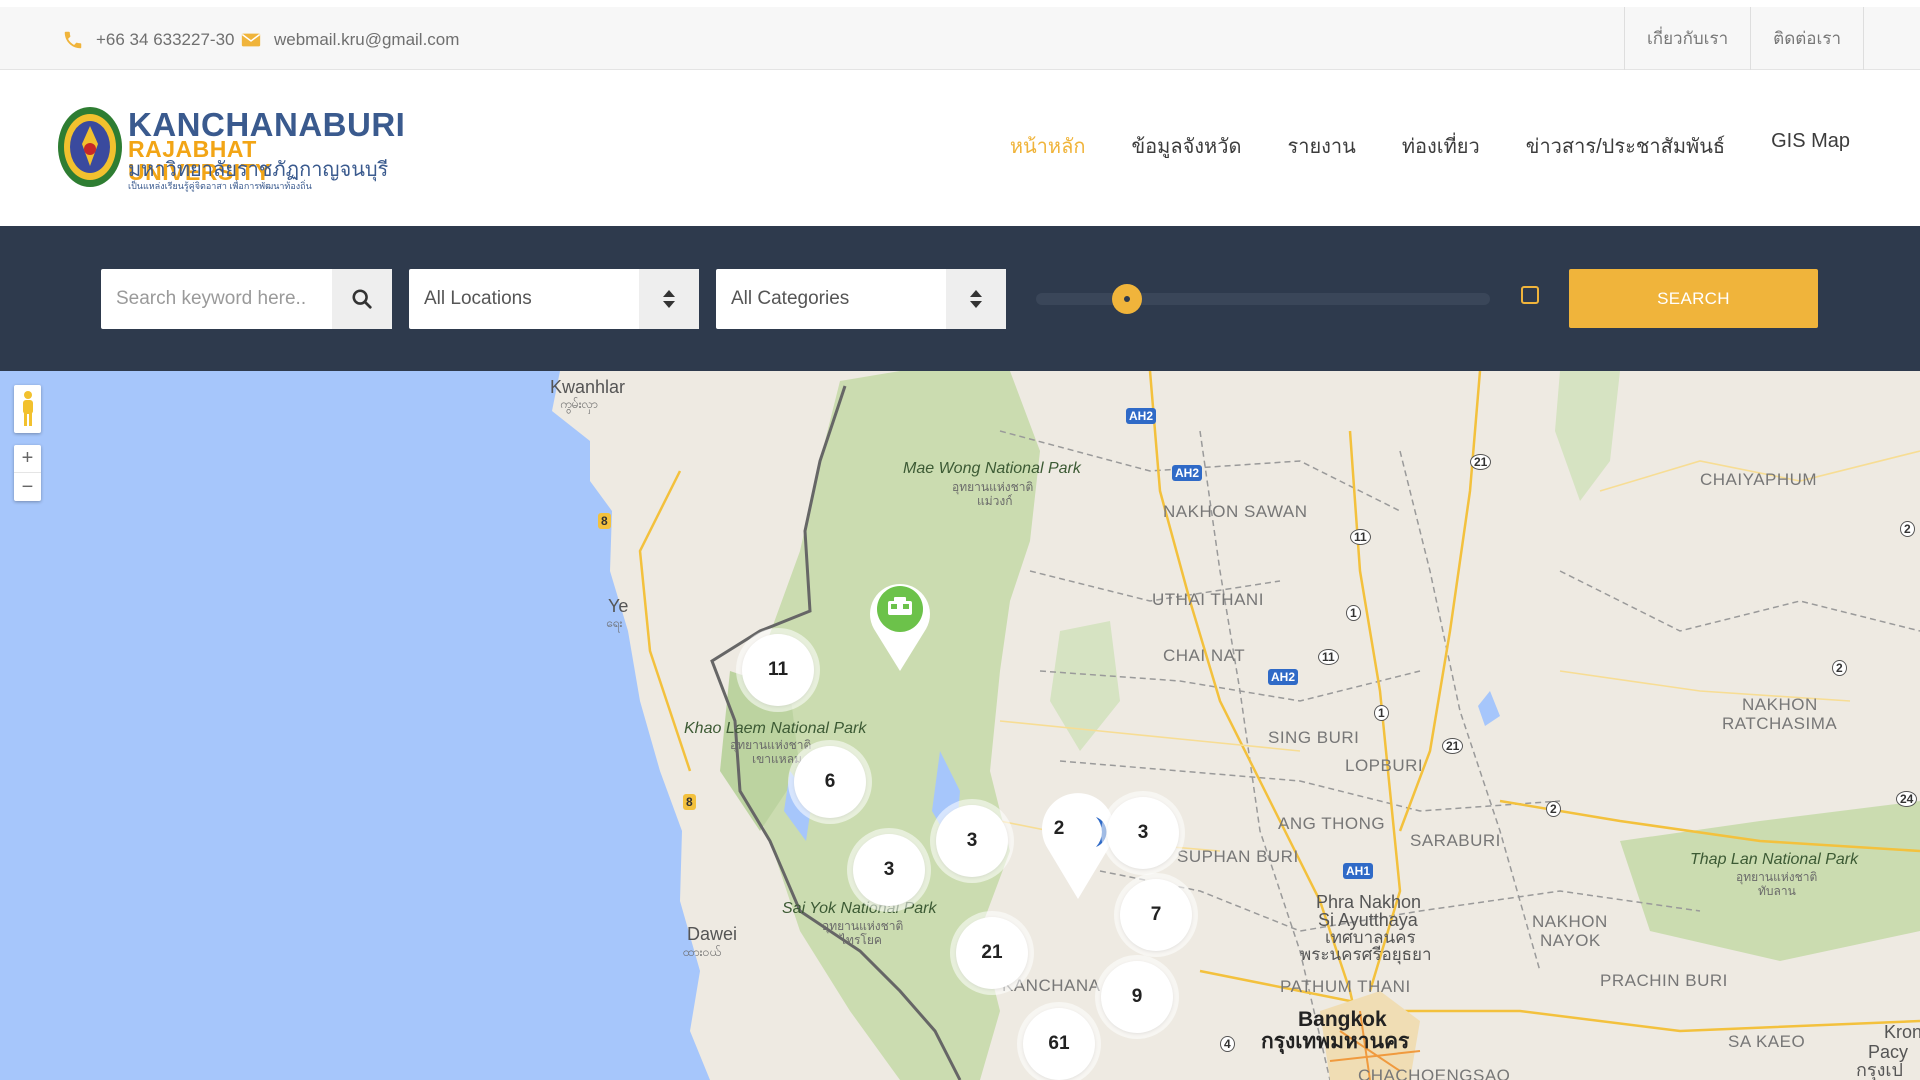  Describe the element at coordinates (790, 298) in the screenshot. I see `category-select-value: All Categories` at that location.